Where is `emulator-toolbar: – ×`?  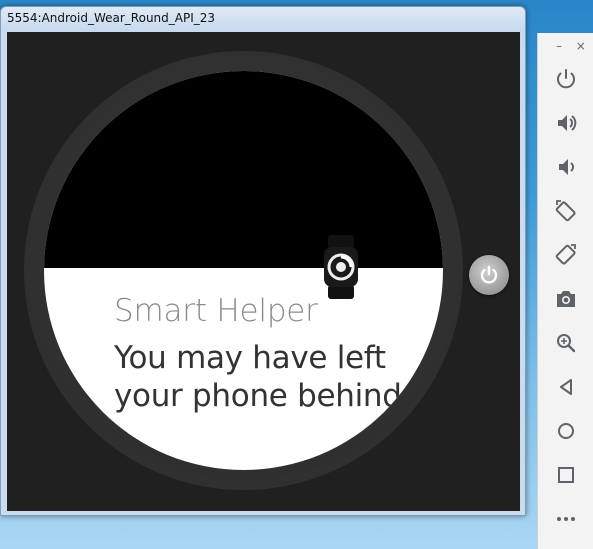 emulator-toolbar: – × is located at coordinates (565, 291).